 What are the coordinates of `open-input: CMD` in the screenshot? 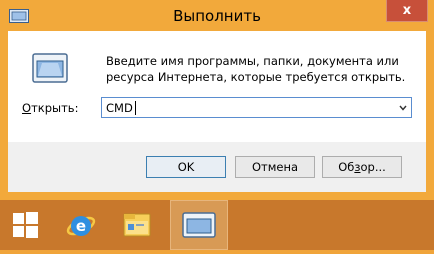 It's located at (119, 108).